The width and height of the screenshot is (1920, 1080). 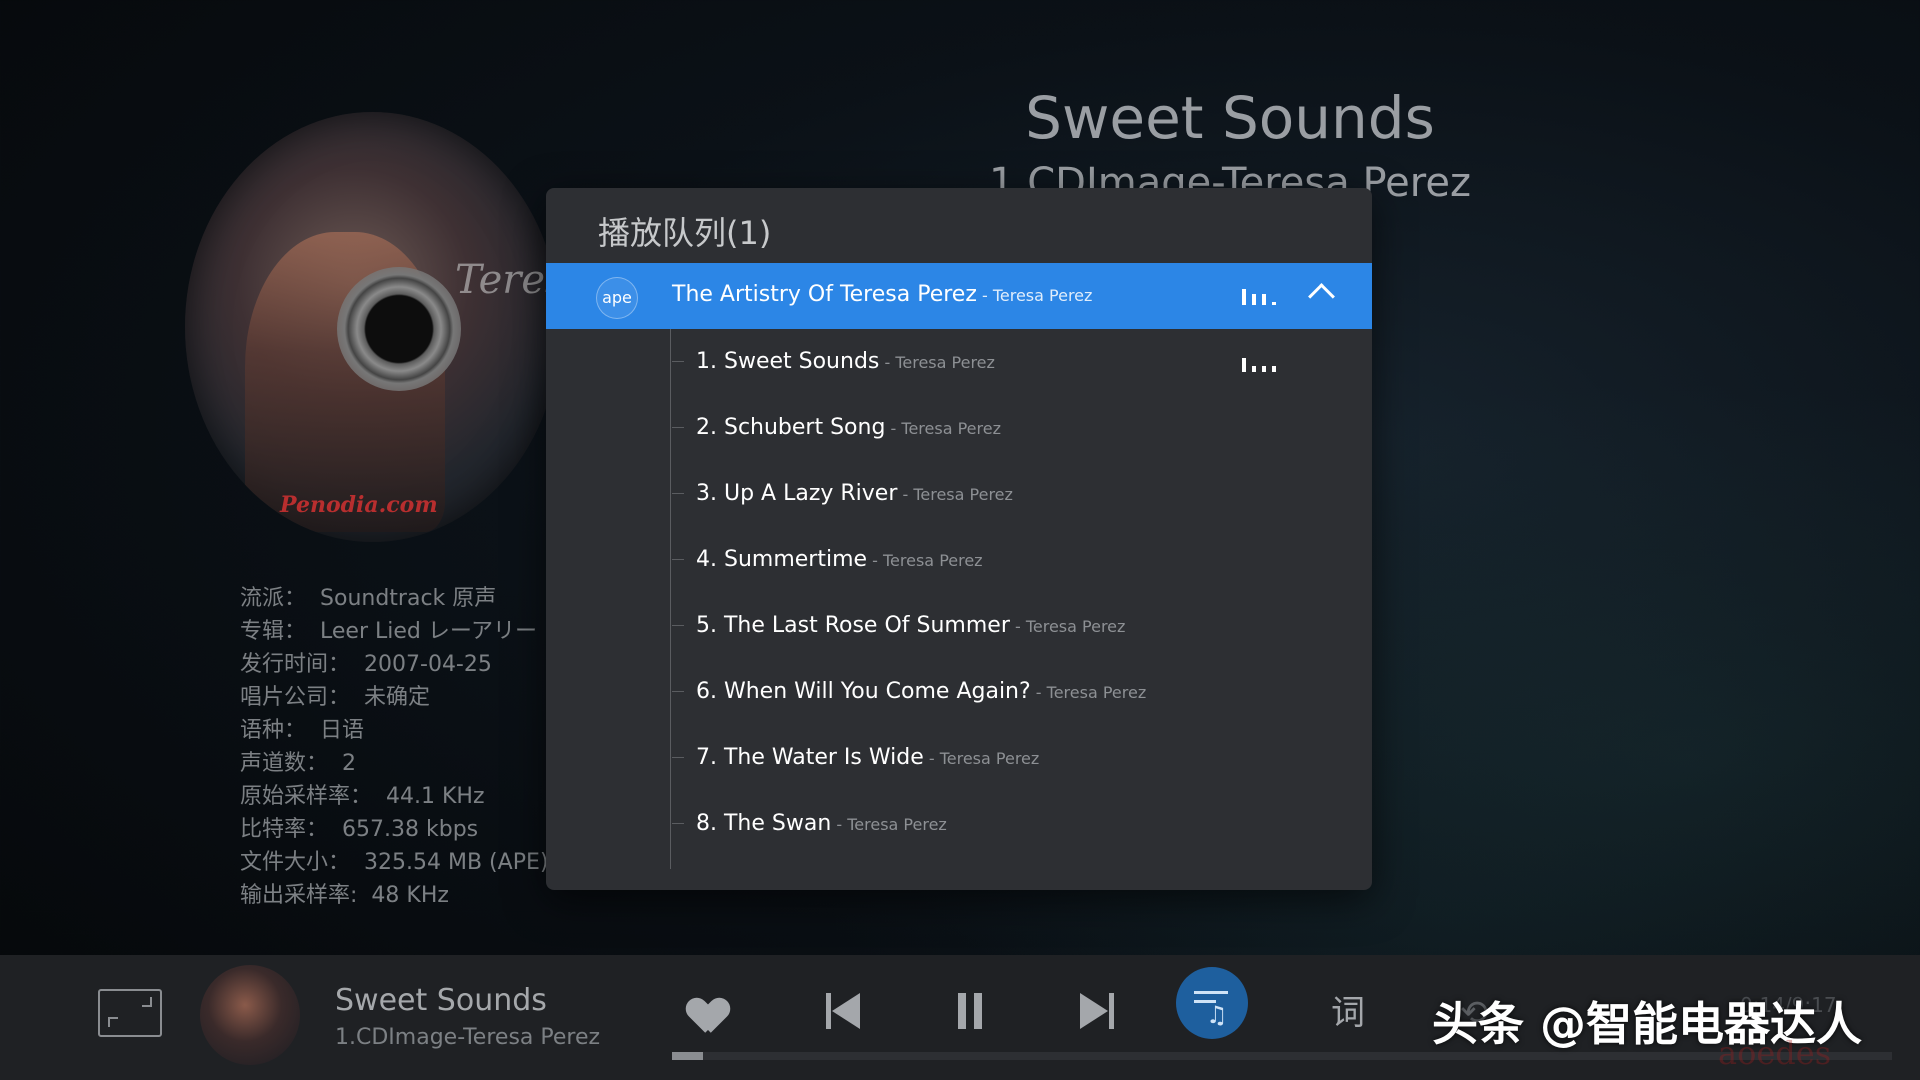 I want to click on track-title: 5. The Last Rose Of Summer, so click(x=853, y=625).